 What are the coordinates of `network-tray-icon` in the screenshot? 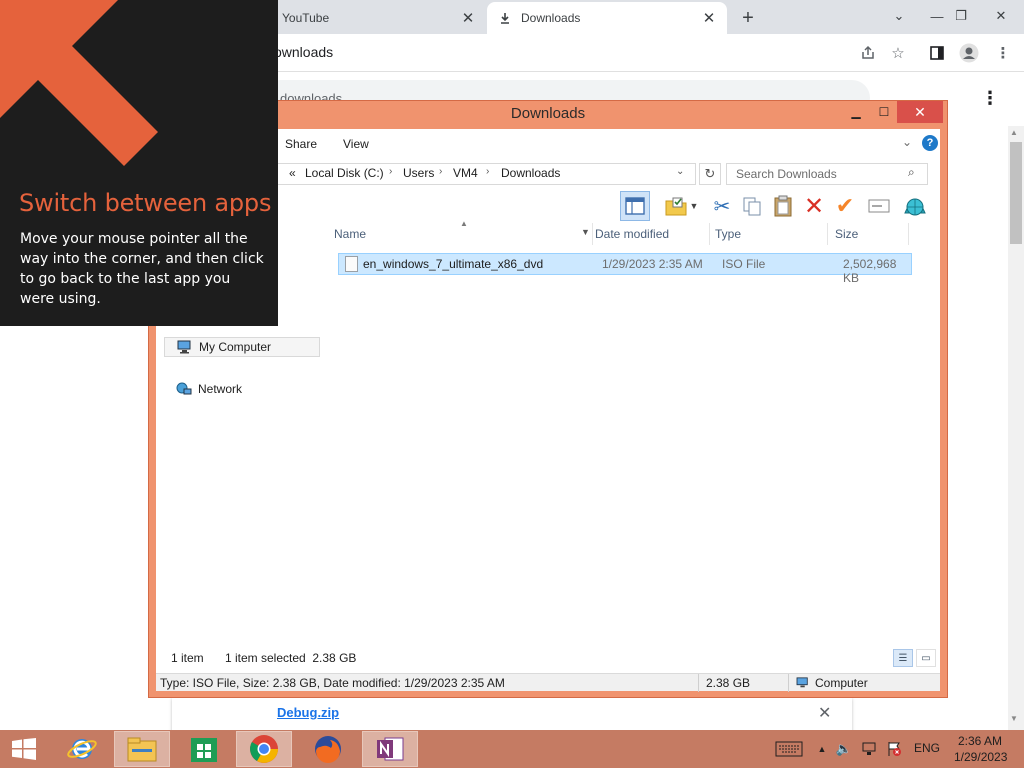 It's located at (869, 749).